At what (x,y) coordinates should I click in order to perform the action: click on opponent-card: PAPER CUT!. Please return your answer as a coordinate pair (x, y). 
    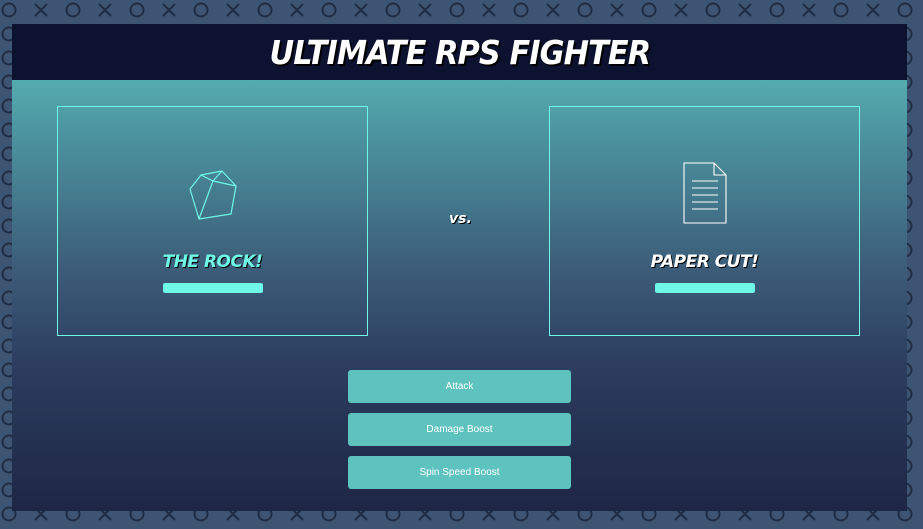
    Looking at the image, I should click on (704, 221).